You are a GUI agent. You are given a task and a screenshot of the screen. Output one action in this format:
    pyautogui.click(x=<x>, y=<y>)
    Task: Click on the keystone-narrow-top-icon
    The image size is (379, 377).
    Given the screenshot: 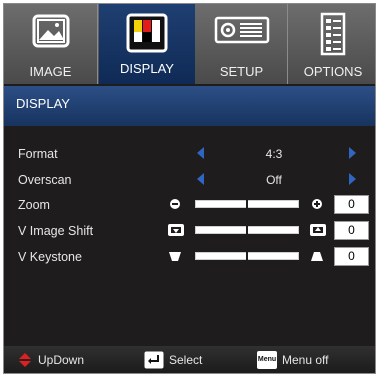 What is the action you would take?
    pyautogui.click(x=317, y=256)
    